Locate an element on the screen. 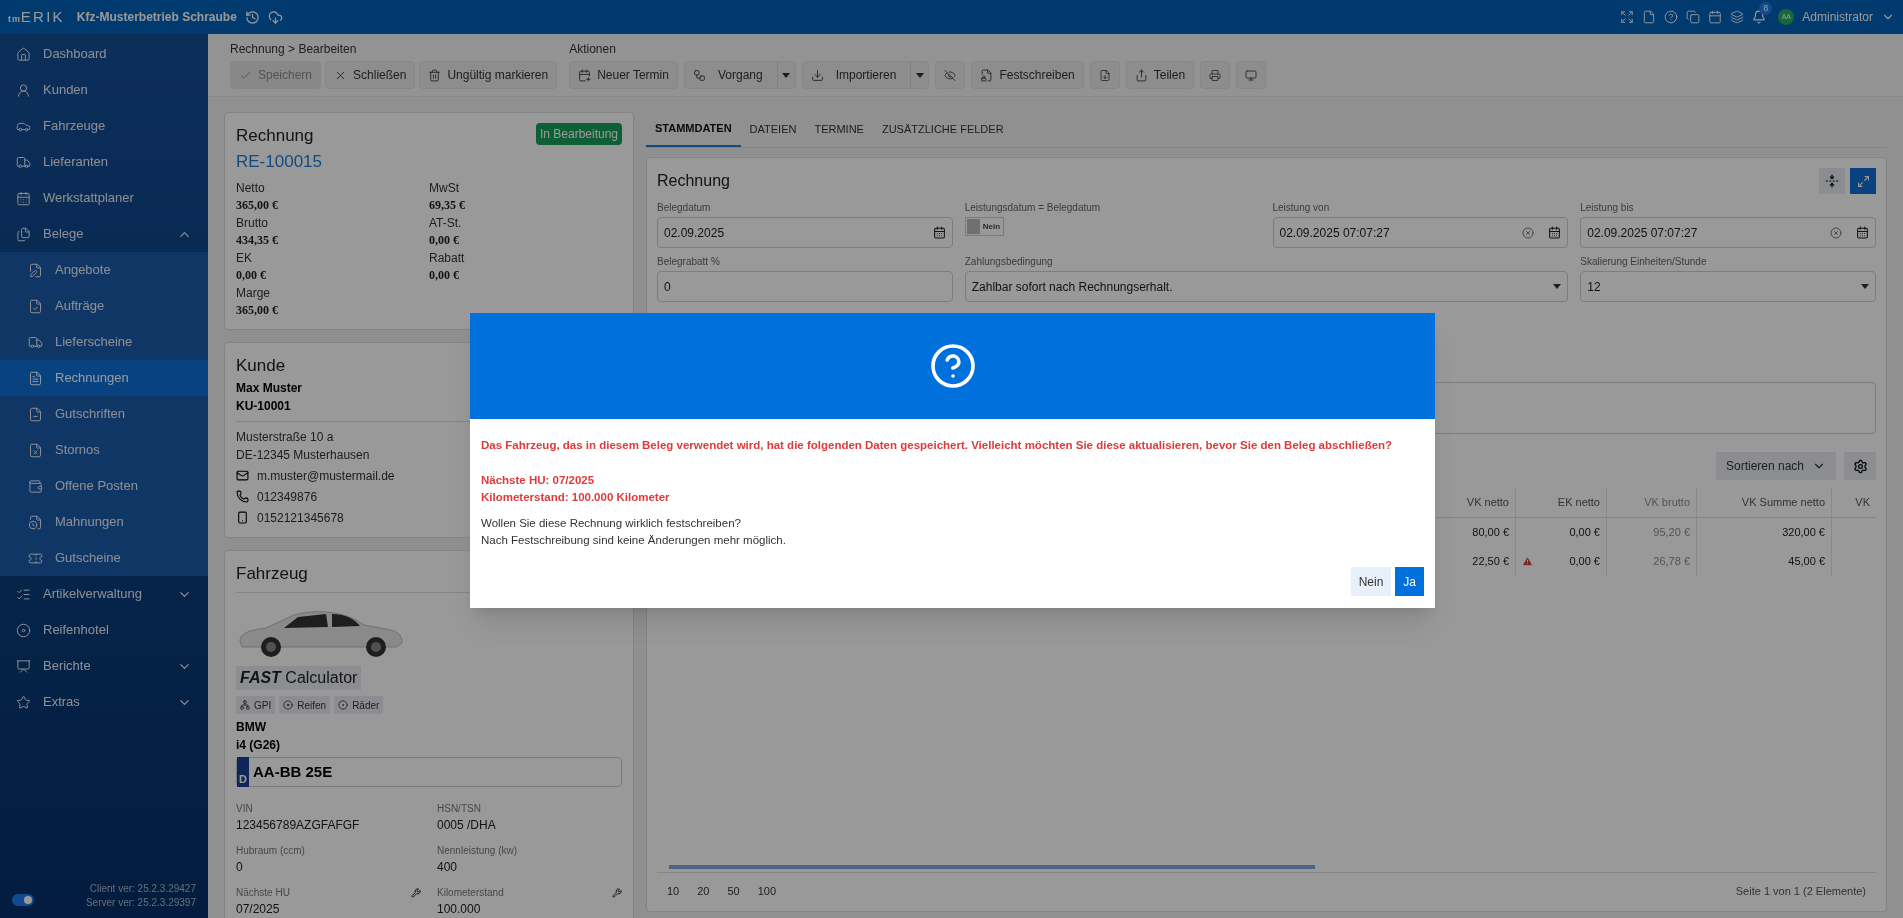 The height and width of the screenshot is (918, 1903). nav-item: Aufträge is located at coordinates (104, 306).